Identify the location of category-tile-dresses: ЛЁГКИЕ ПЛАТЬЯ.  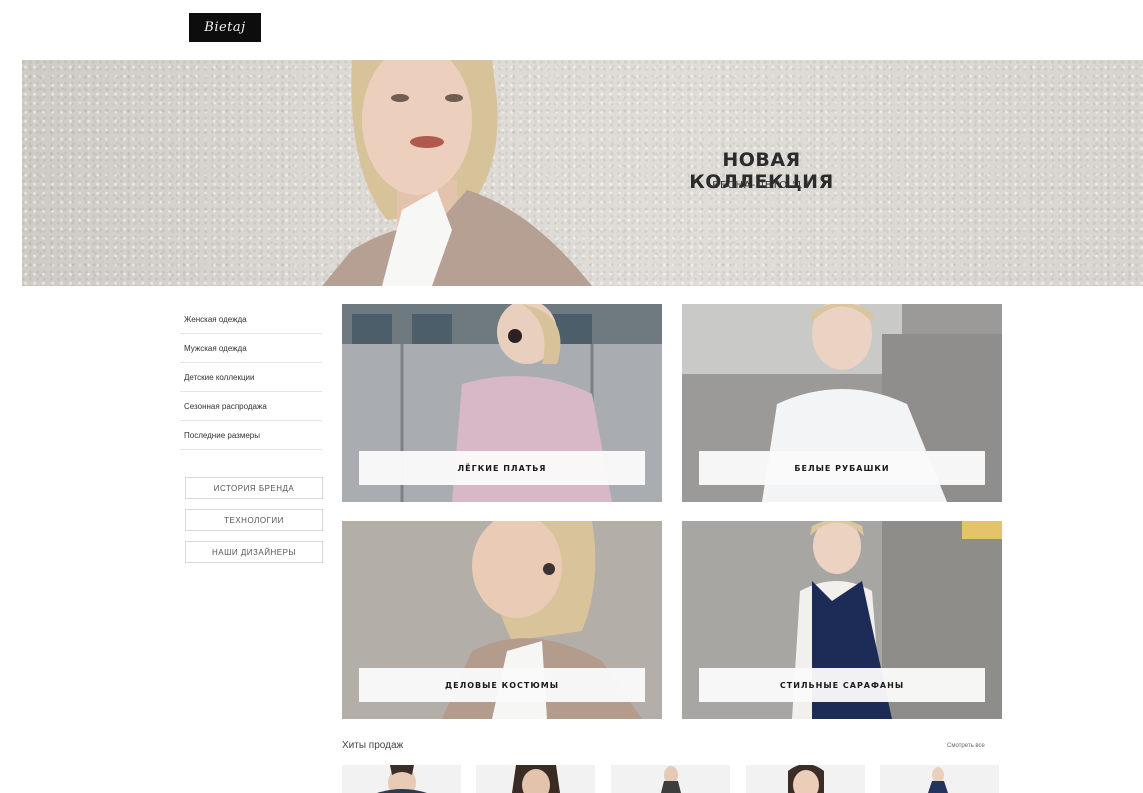
(502, 403).